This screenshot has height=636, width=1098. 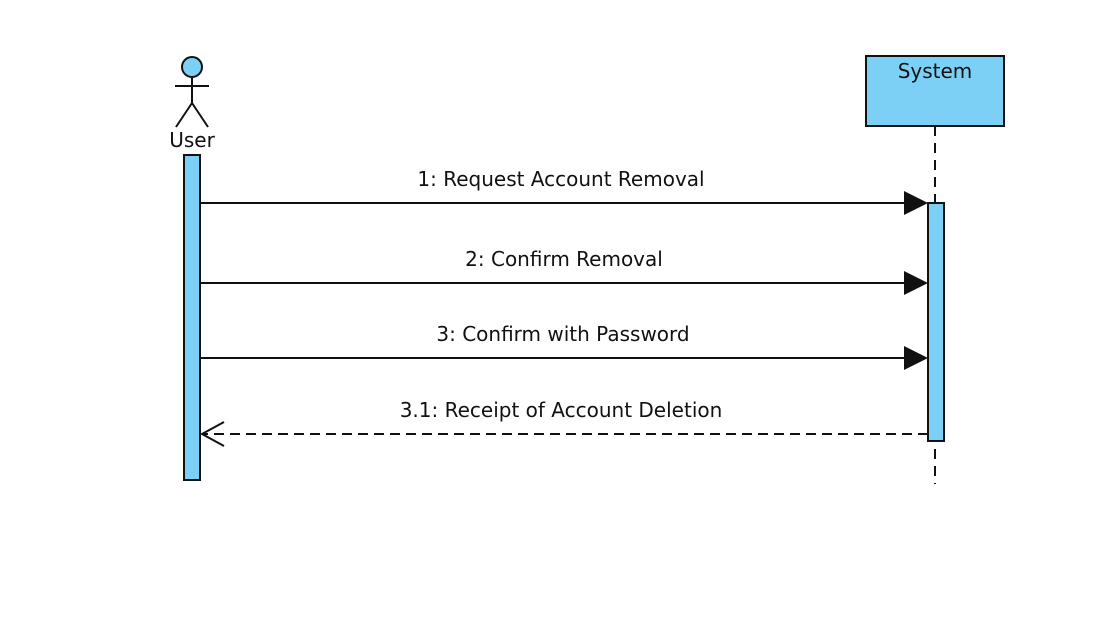 I want to click on user-actor: User, so click(x=192, y=104).